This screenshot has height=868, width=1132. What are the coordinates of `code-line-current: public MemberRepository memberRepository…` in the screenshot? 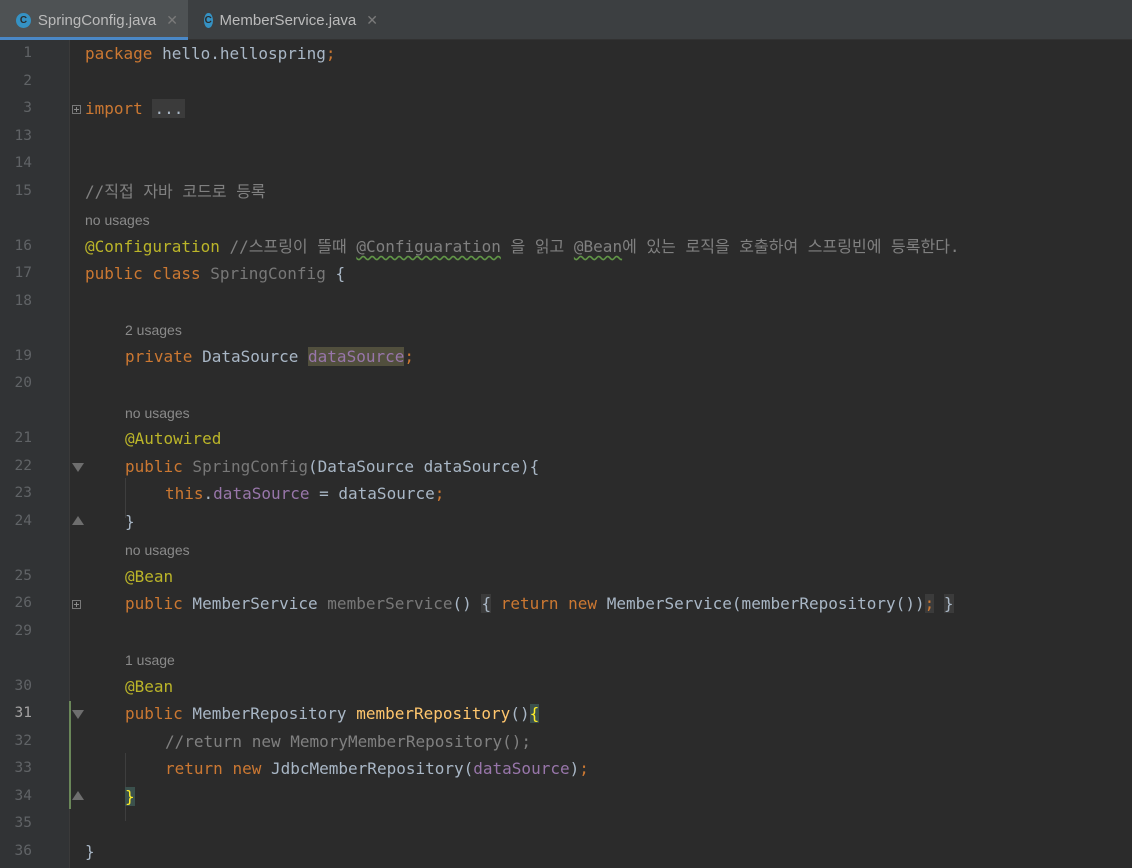 It's located at (332, 714).